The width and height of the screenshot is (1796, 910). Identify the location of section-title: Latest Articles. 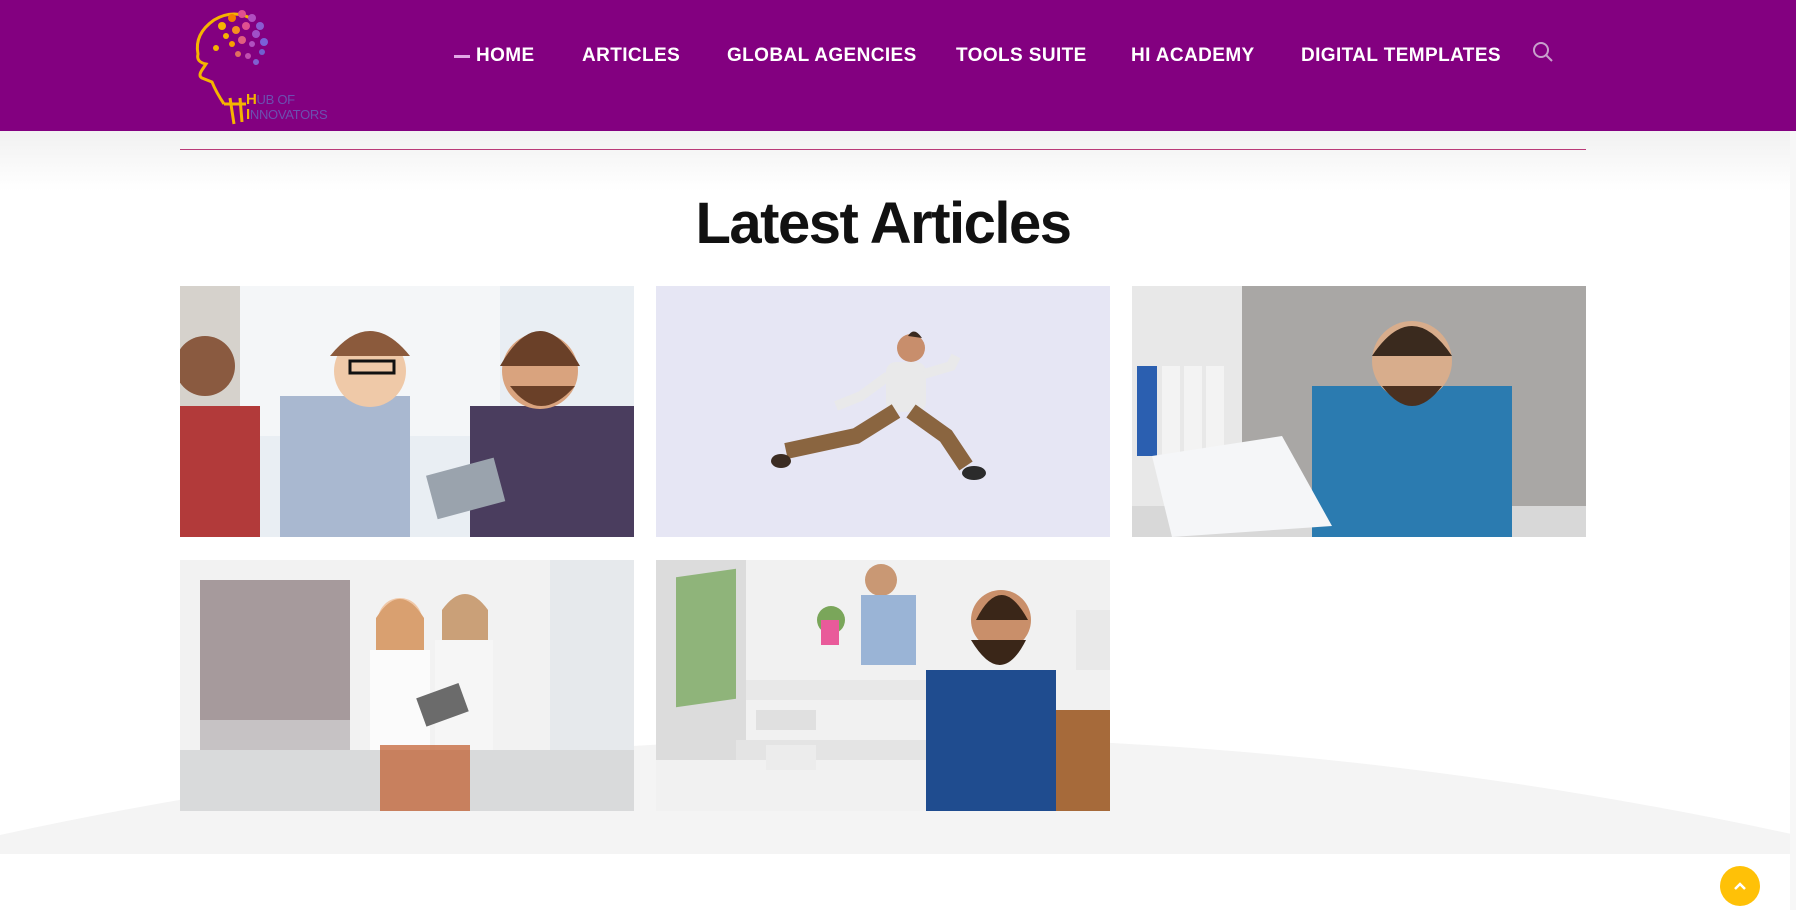
(883, 223).